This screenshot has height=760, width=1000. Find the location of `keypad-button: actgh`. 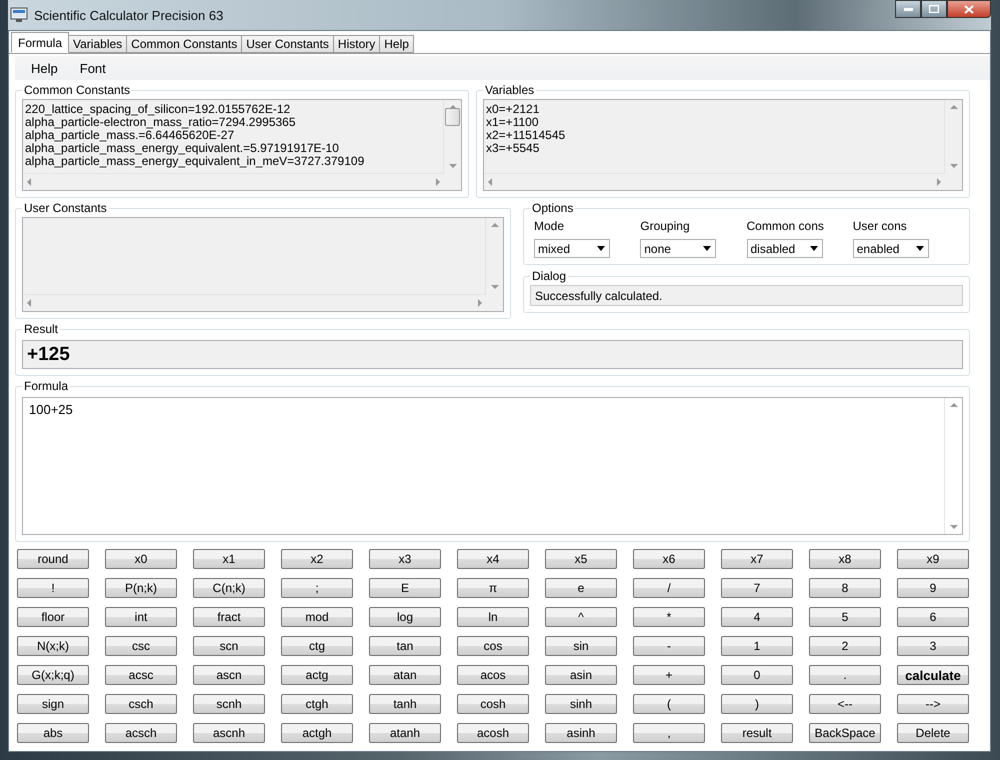

keypad-button: actgh is located at coordinates (317, 733).